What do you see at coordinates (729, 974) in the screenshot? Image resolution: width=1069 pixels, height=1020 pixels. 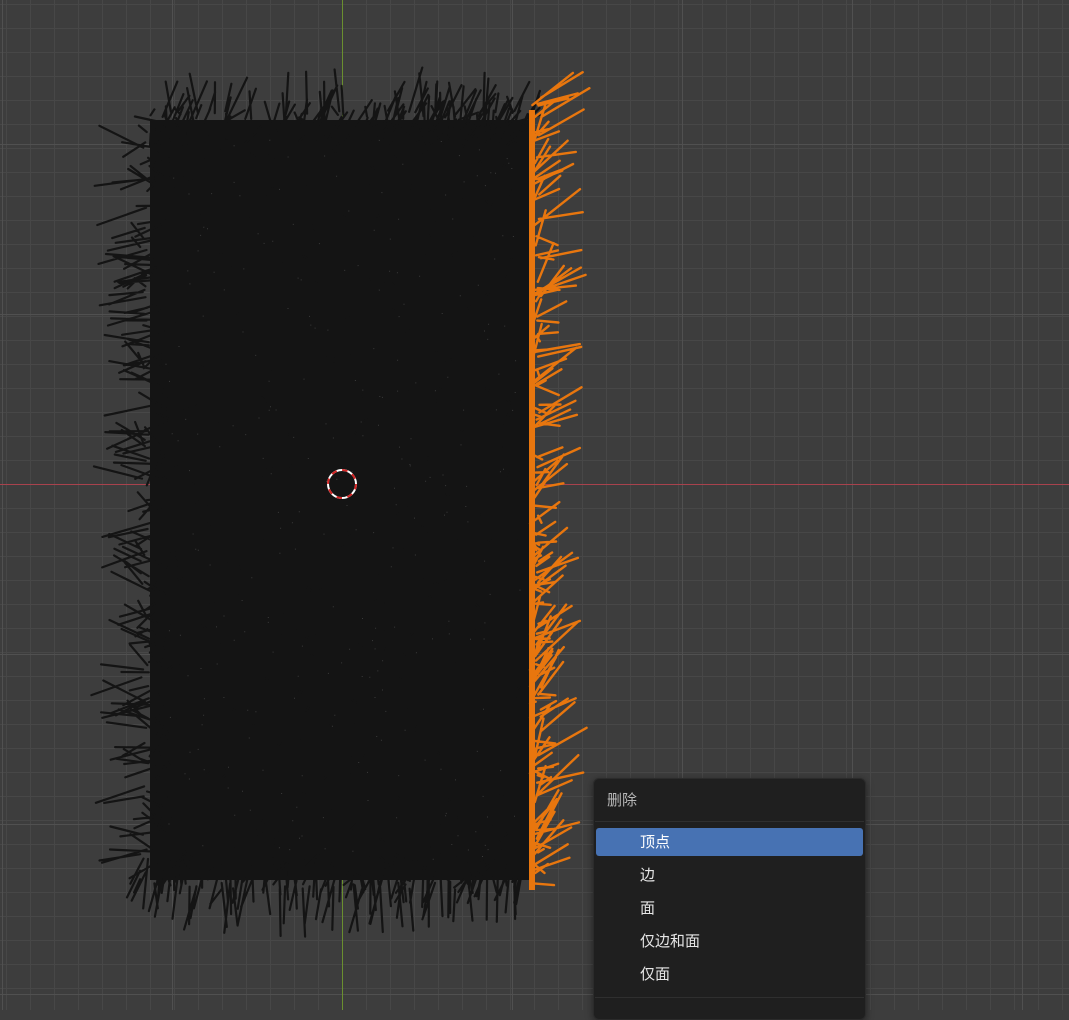 I see `menu-item-only-faces: 仅面` at bounding box center [729, 974].